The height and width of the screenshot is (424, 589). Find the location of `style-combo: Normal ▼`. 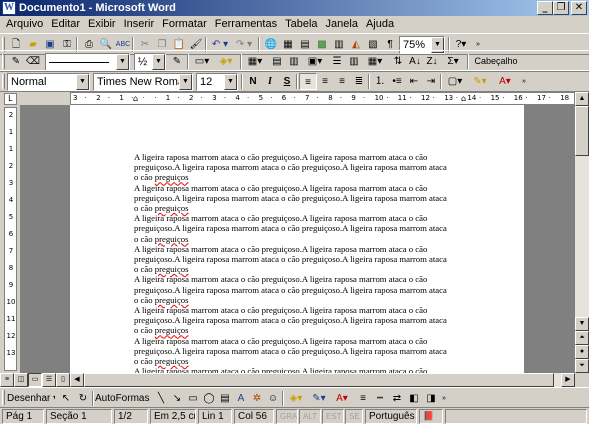

style-combo: Normal ▼ is located at coordinates (48, 82).